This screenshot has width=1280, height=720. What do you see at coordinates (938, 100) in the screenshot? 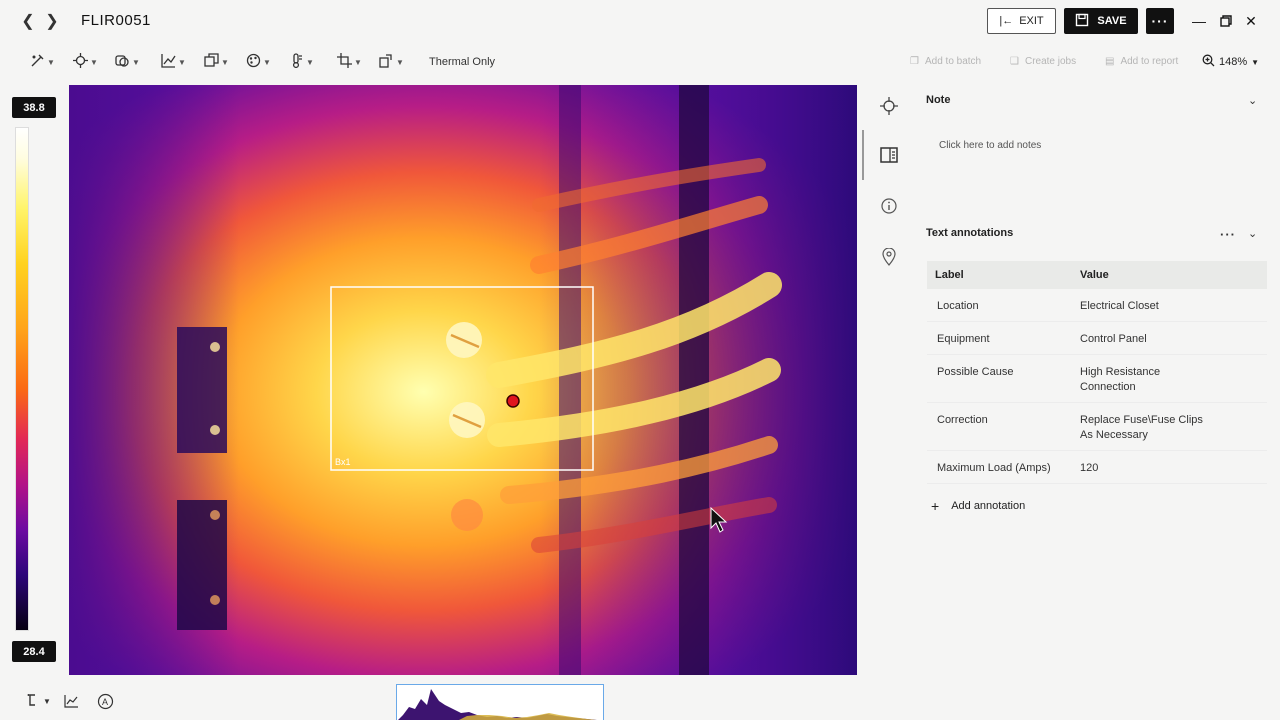
I see `note-heading: Note` at bounding box center [938, 100].